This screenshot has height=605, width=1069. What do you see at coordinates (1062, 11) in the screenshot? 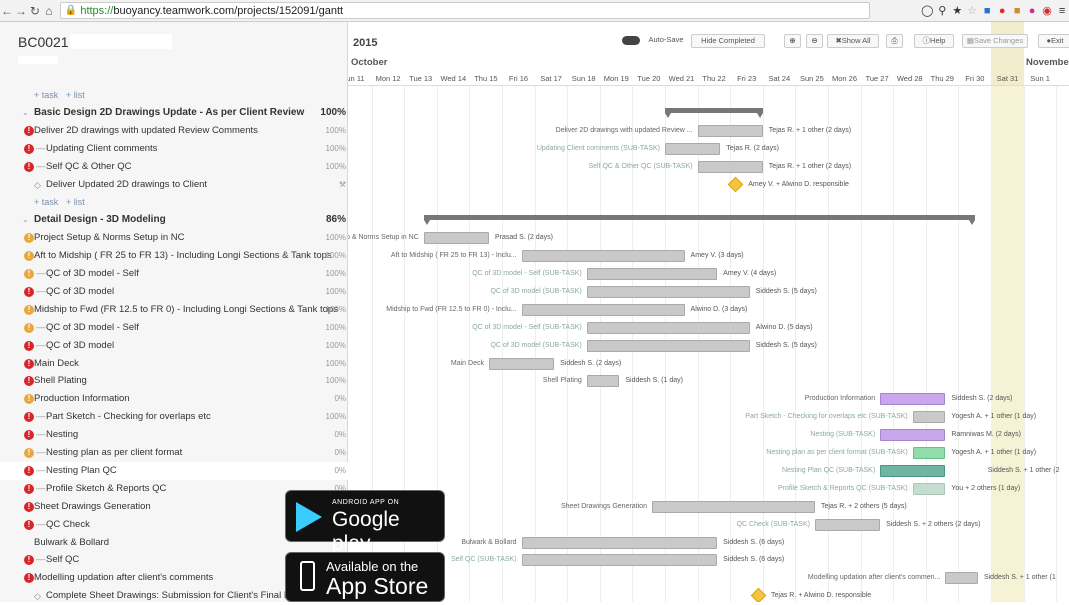
I see `menu-icon: ≡` at bounding box center [1062, 11].